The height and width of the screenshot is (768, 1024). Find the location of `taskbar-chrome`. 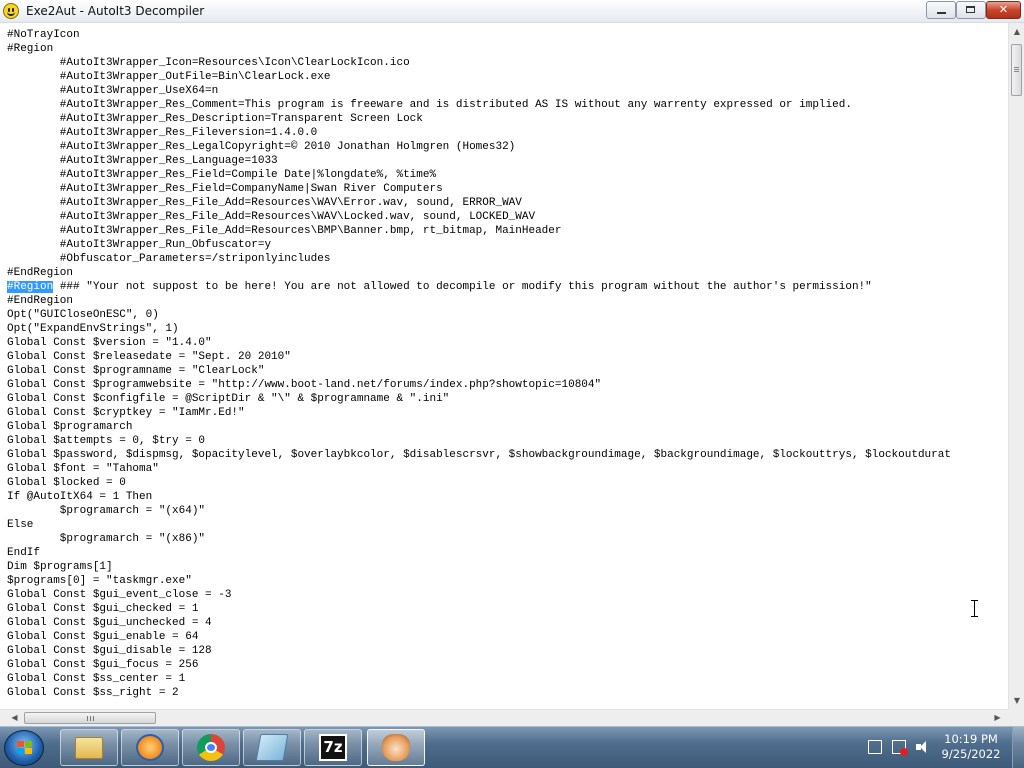

taskbar-chrome is located at coordinates (211, 747).